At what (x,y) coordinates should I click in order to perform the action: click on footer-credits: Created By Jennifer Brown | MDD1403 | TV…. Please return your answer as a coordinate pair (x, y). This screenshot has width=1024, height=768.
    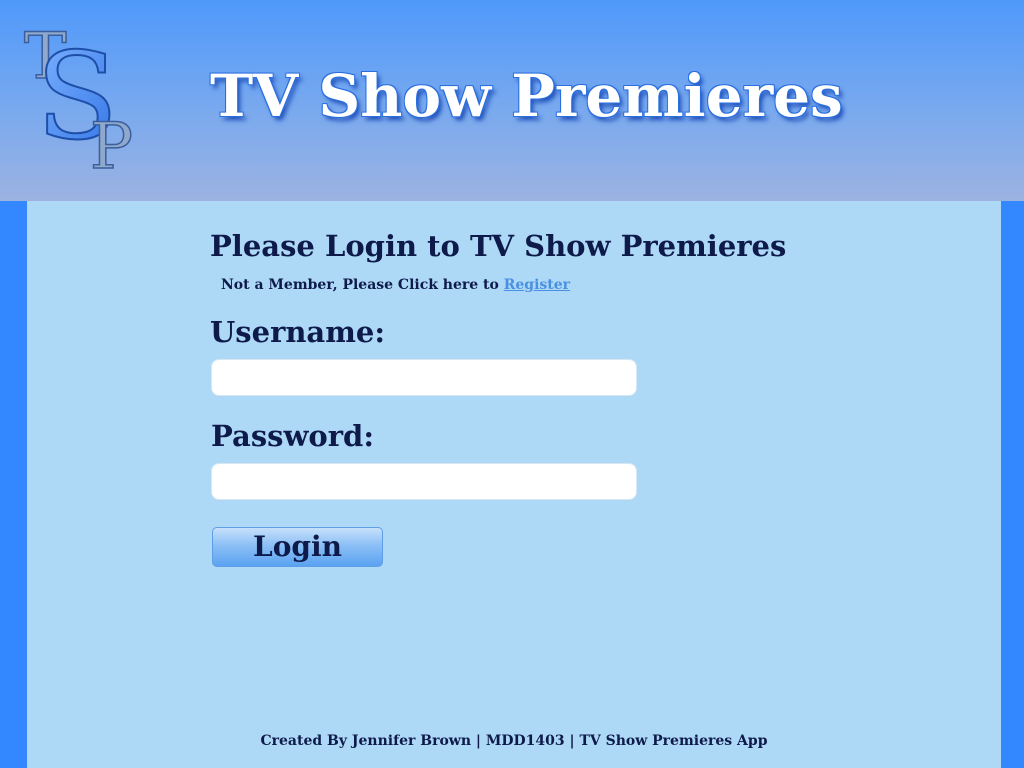
    Looking at the image, I should click on (514, 741).